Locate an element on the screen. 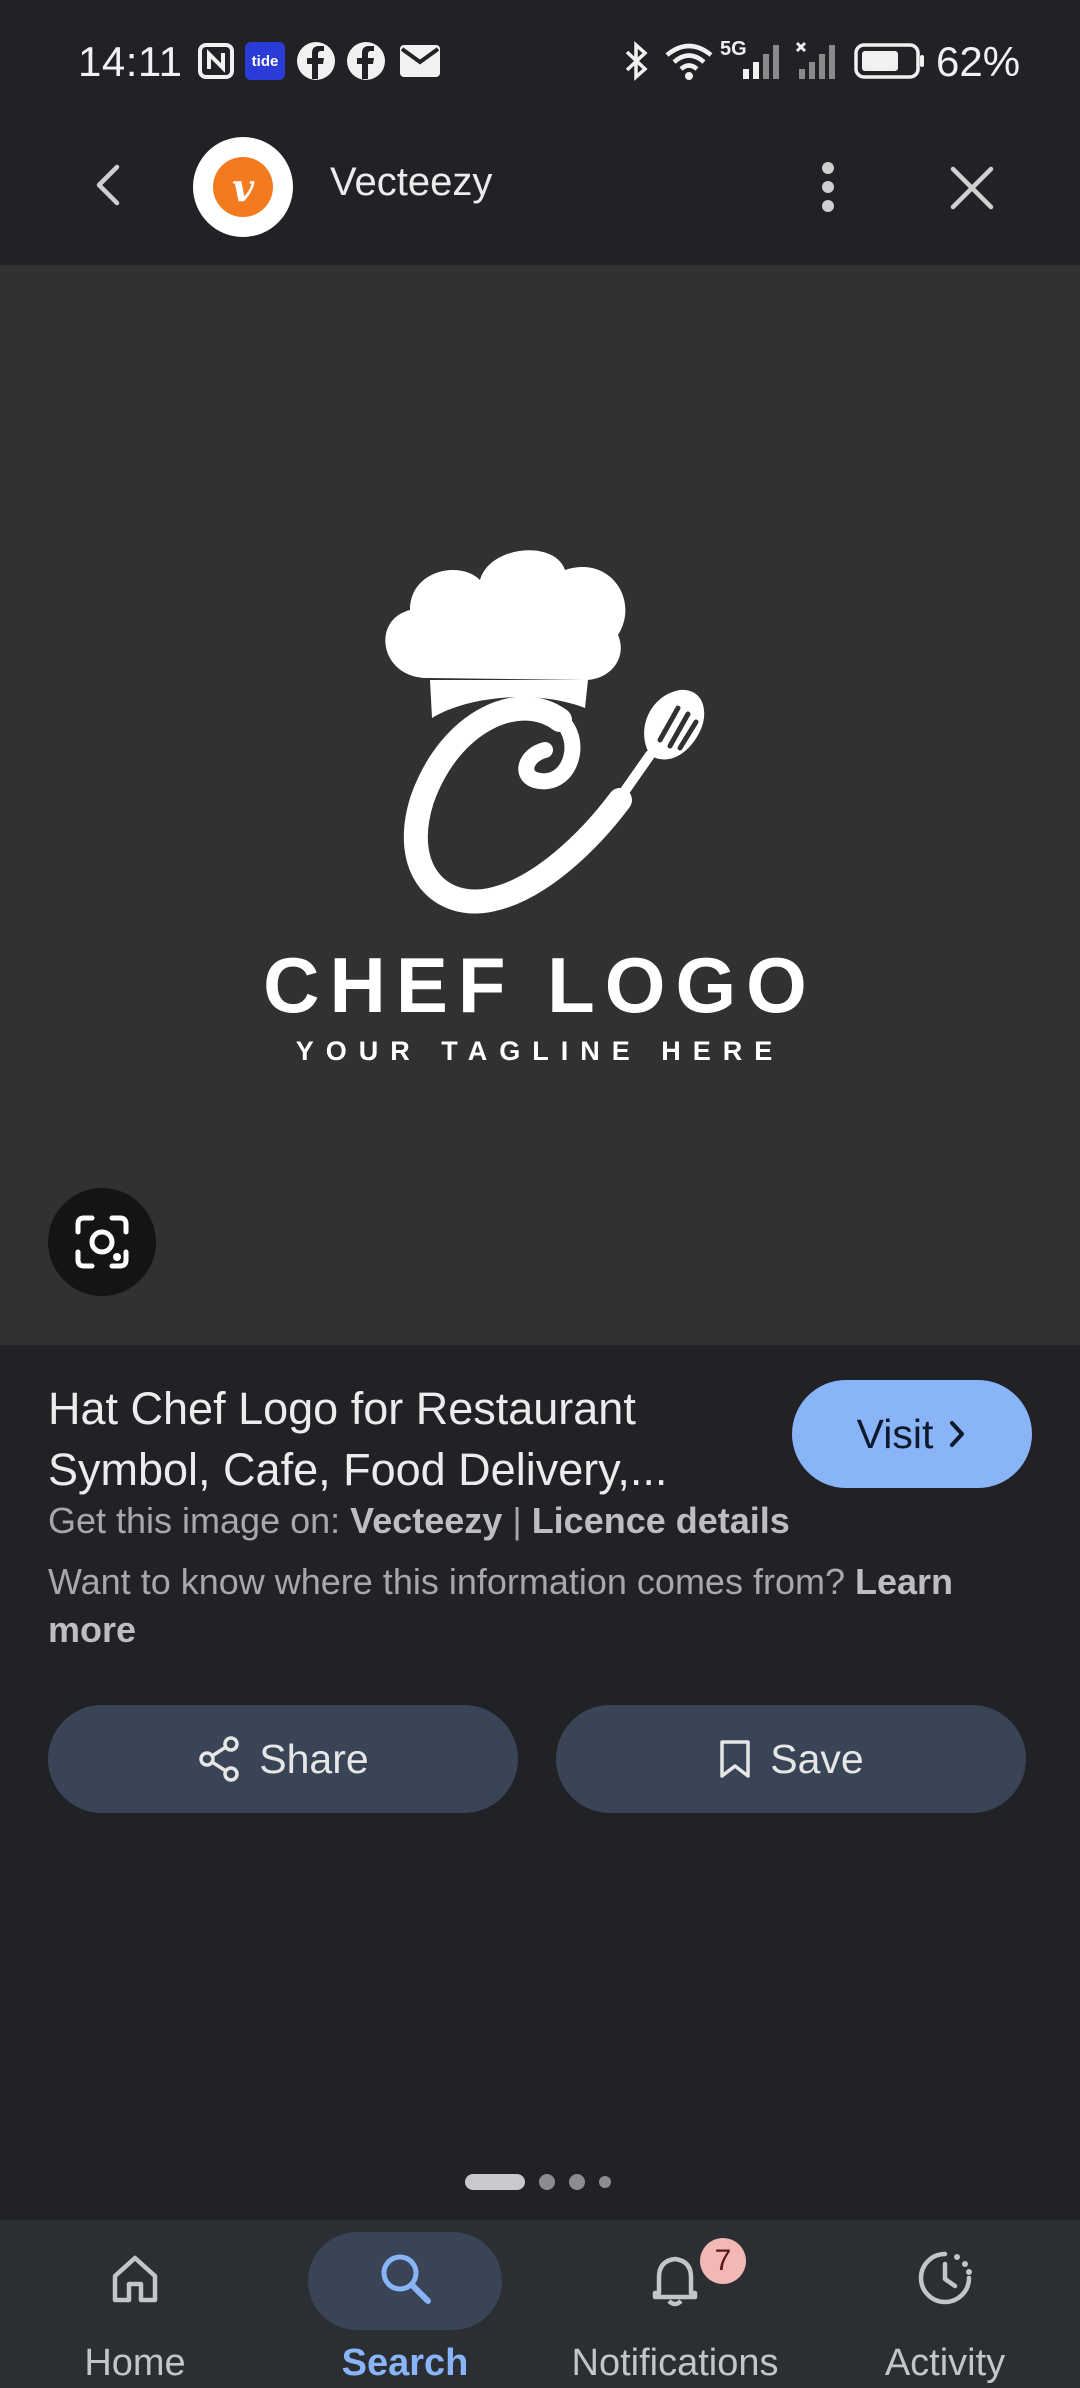  notification-badge: 7 is located at coordinates (723, 2261).